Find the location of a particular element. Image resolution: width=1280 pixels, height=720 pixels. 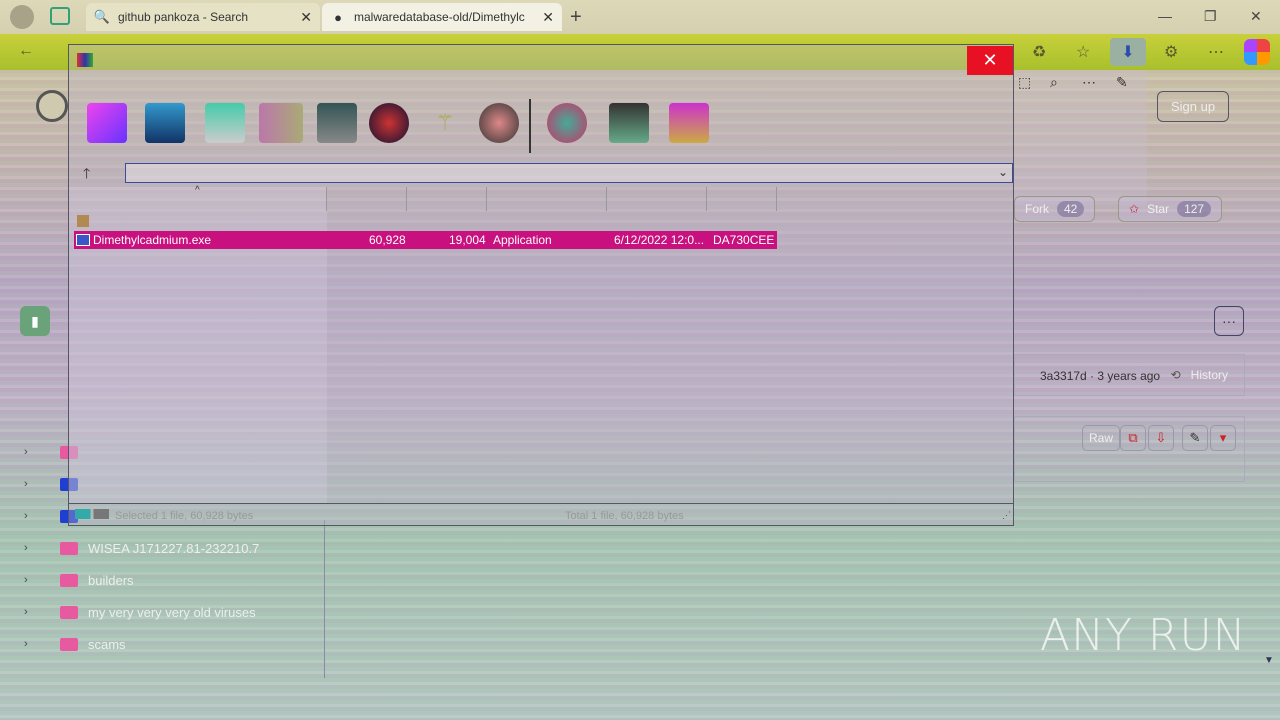

file-name: Dimethylcadmium.exe is located at coordinates (152, 240).